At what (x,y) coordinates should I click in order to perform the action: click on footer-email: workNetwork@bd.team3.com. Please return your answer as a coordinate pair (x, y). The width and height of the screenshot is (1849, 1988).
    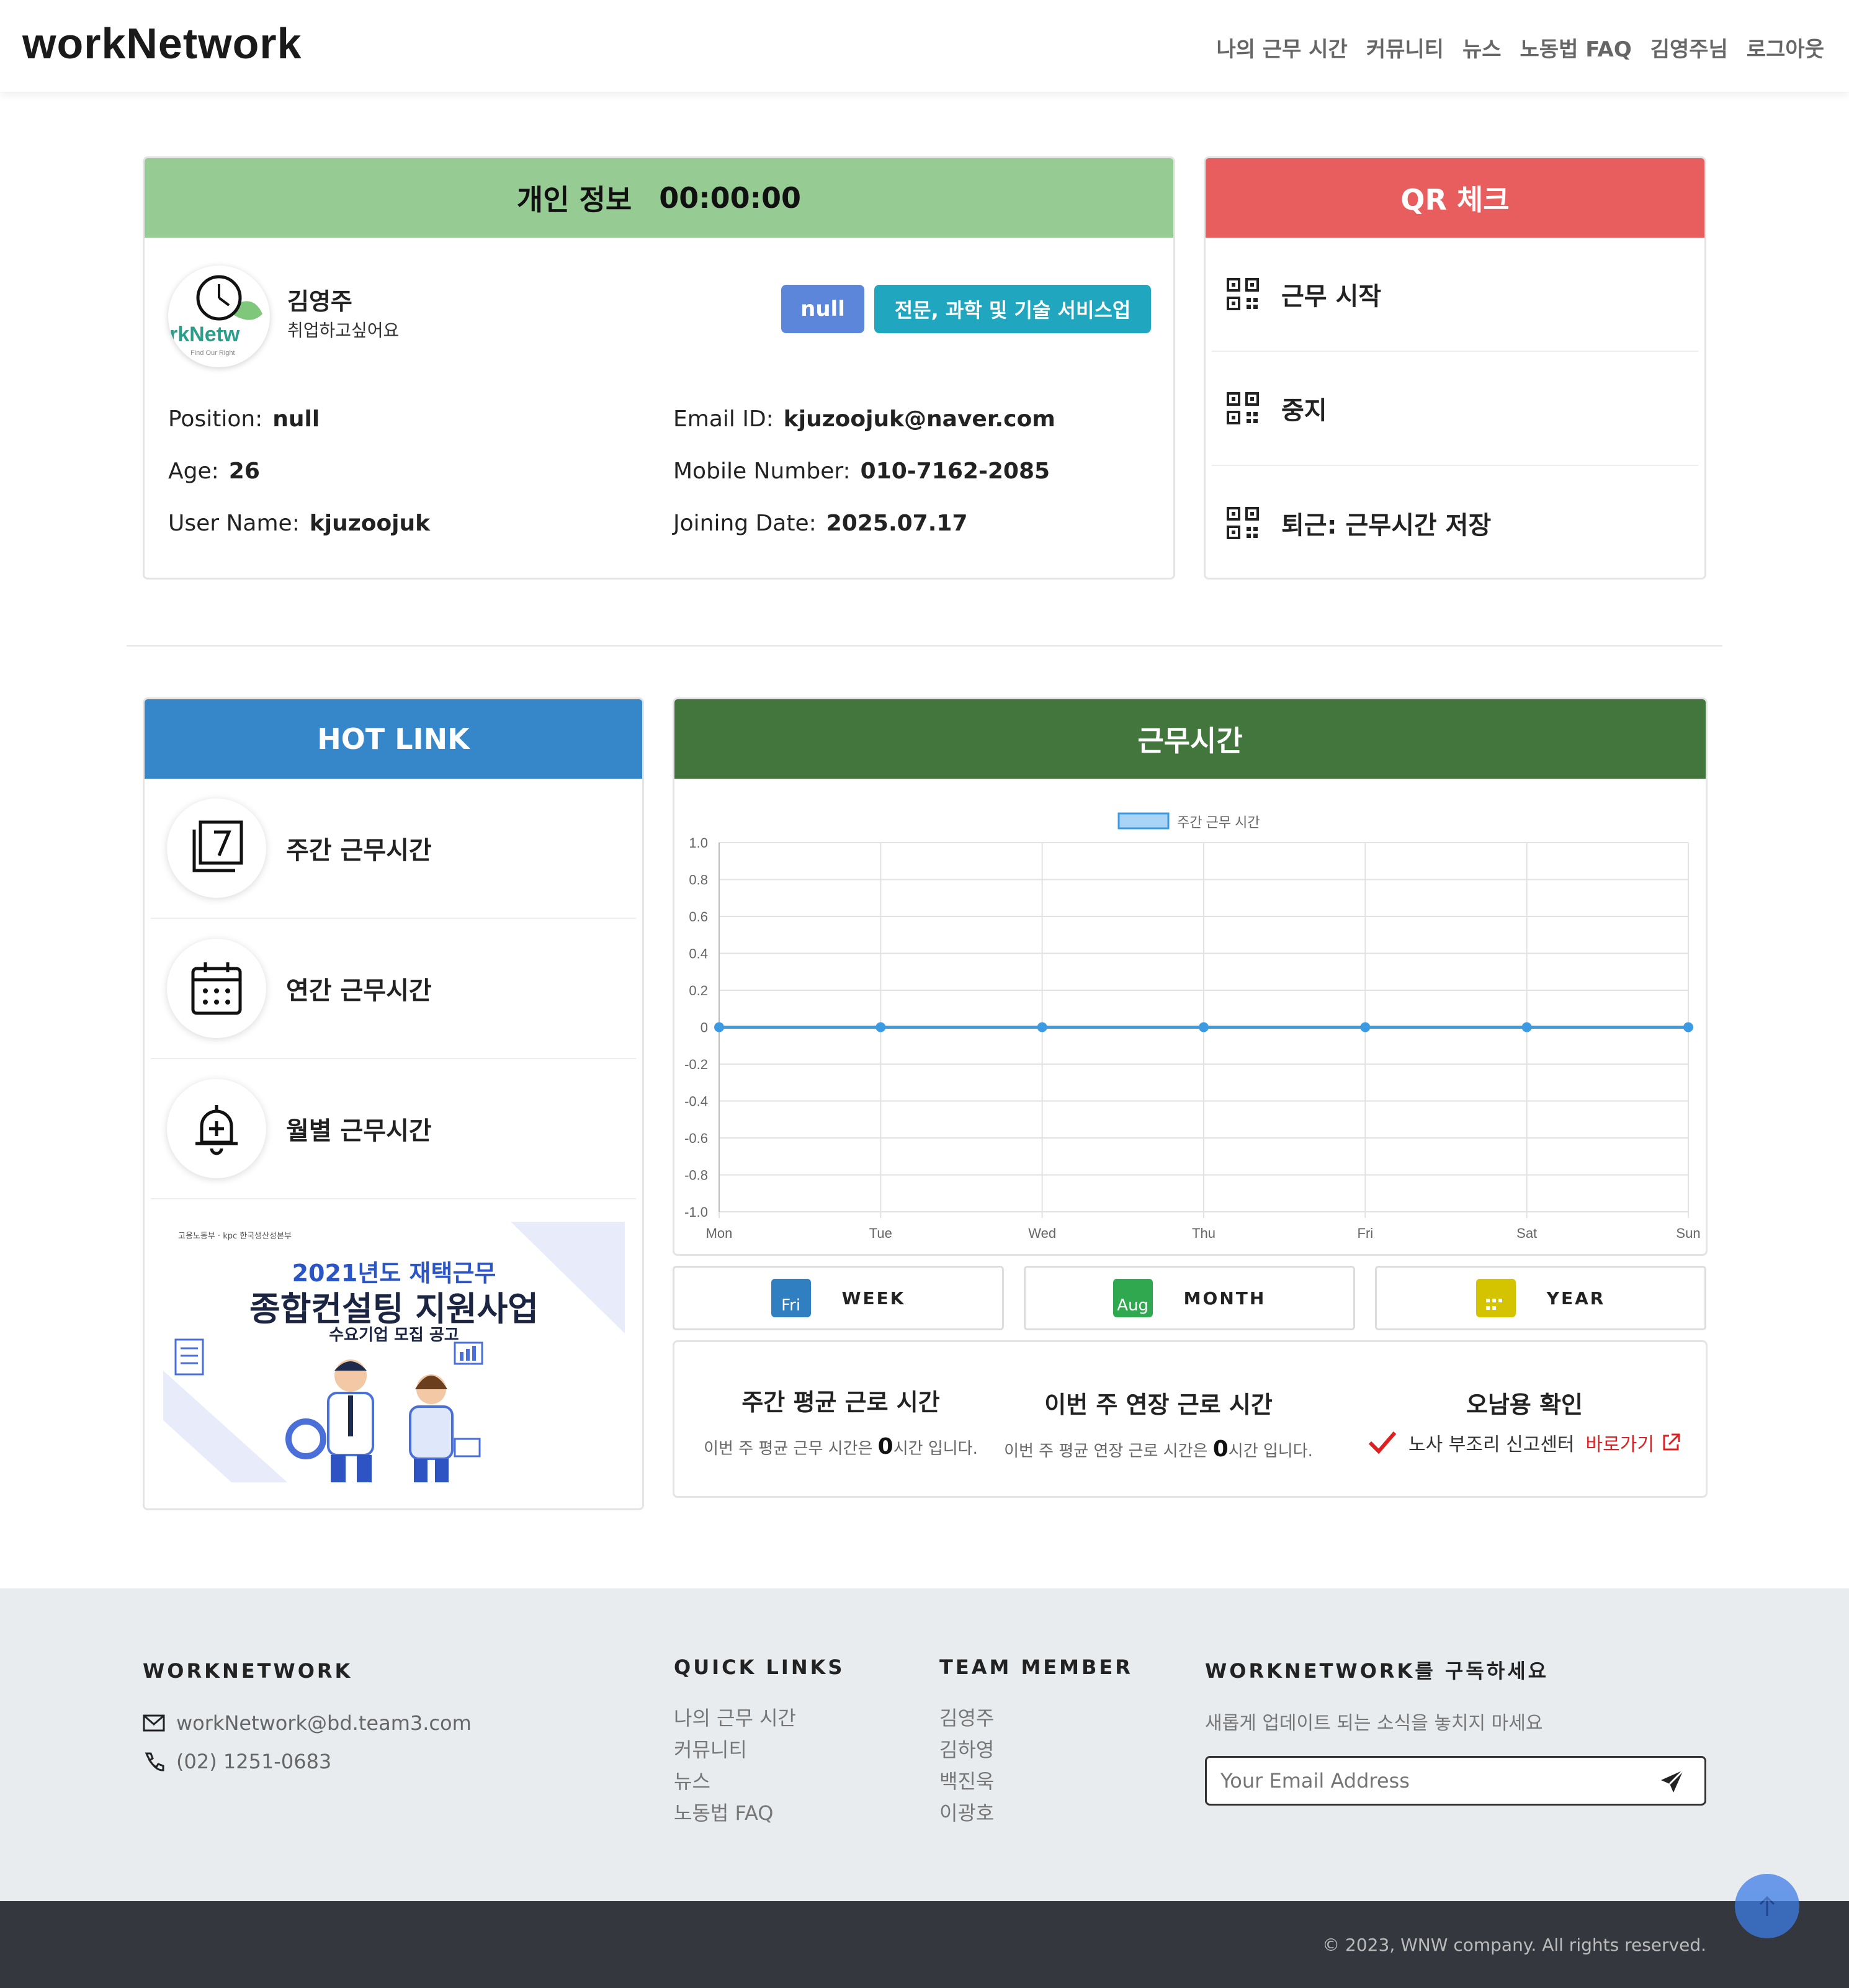
    Looking at the image, I should click on (324, 1723).